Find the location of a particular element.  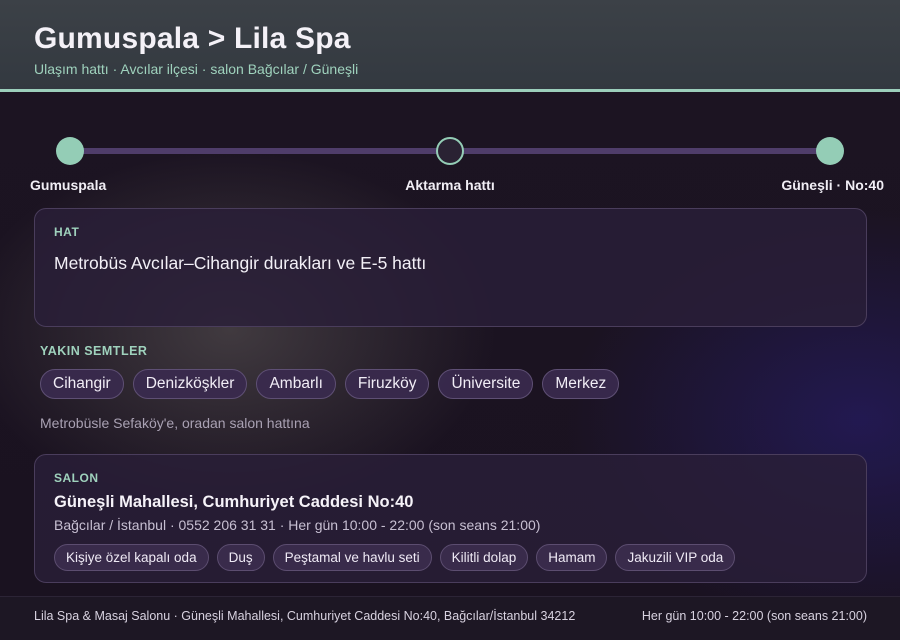

nearby-chip: Cihangir is located at coordinates (82, 384).